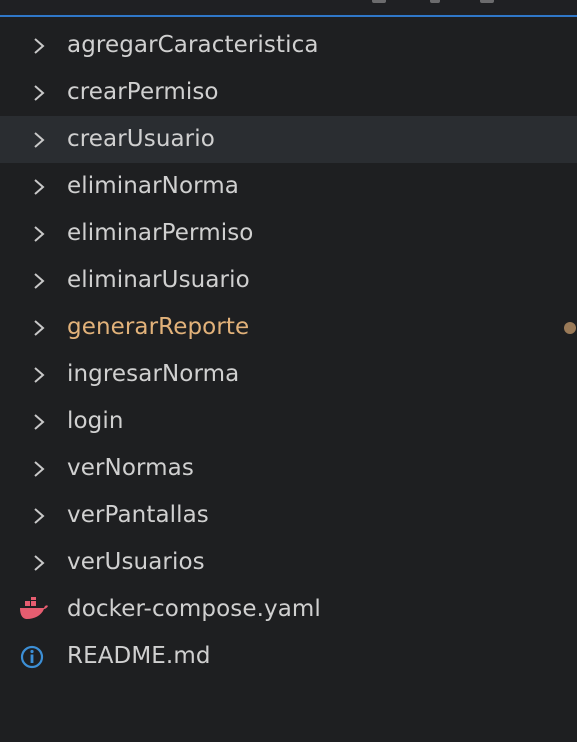 This screenshot has width=577, height=742. Describe the element at coordinates (288, 374) in the screenshot. I see `folder-row-ingresarNorma: ingresarNorma` at that location.